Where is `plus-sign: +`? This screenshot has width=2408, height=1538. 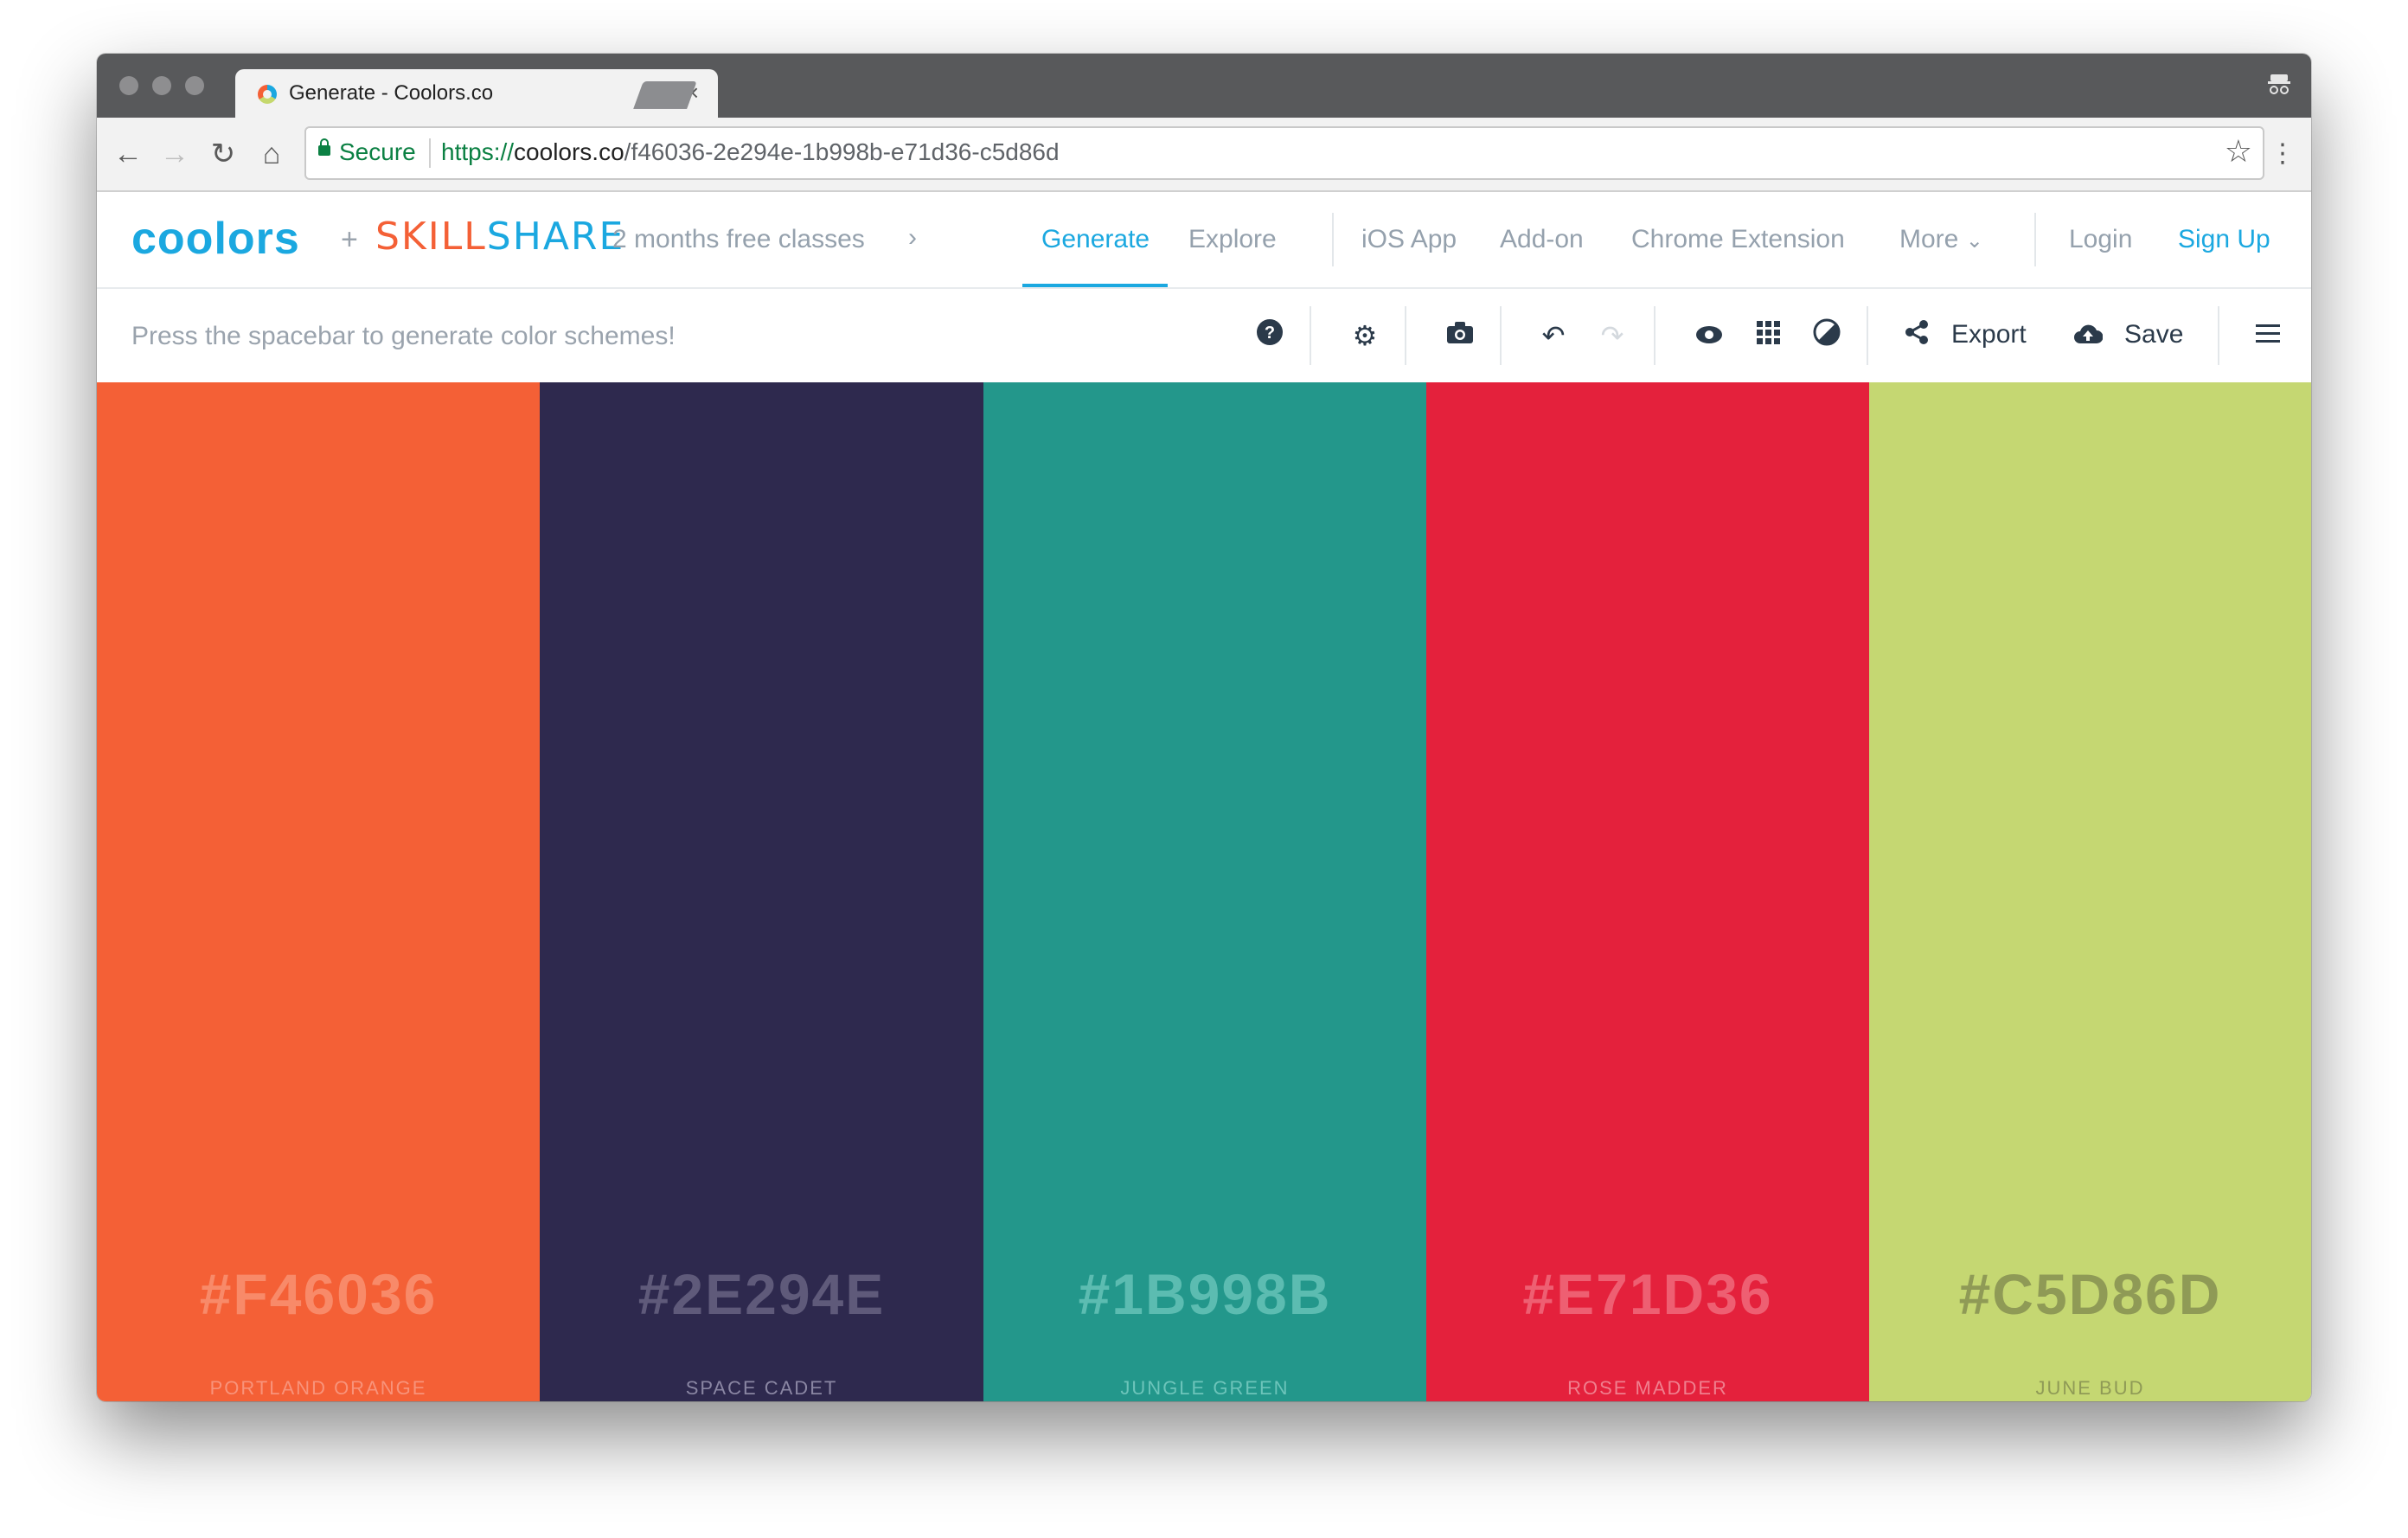 plus-sign: + is located at coordinates (349, 240).